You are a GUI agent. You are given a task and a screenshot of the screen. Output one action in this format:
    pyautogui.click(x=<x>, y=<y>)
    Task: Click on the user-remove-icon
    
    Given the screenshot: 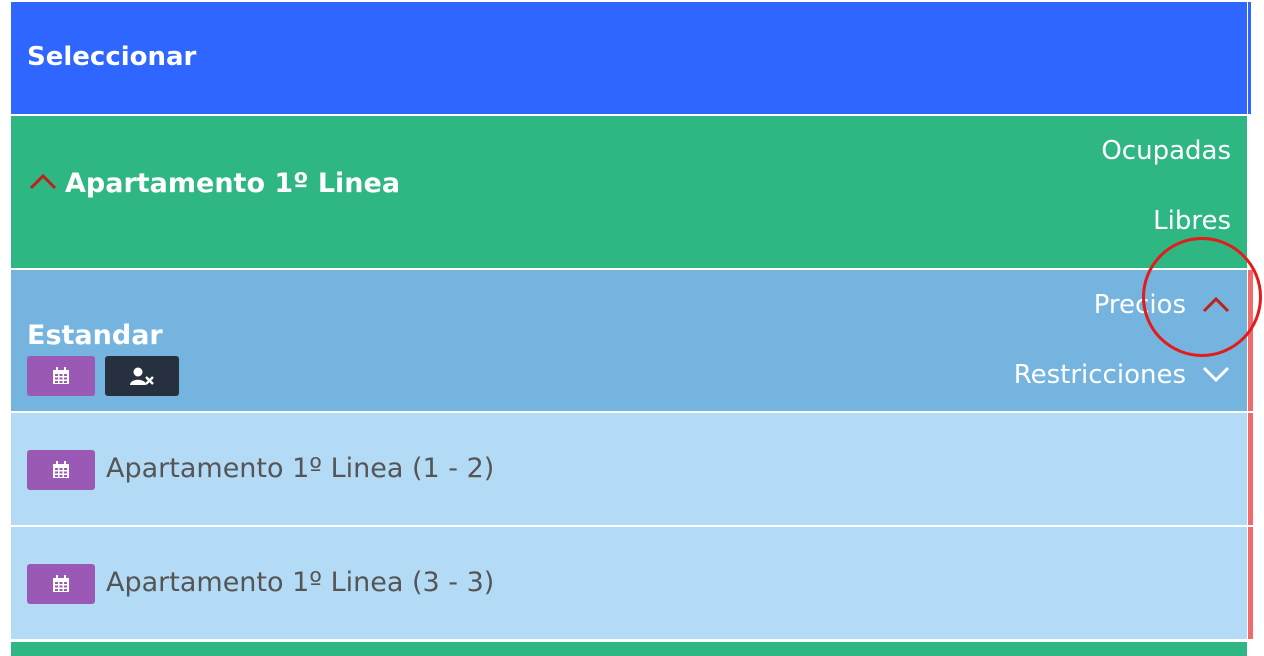 What is the action you would take?
    pyautogui.click(x=142, y=376)
    